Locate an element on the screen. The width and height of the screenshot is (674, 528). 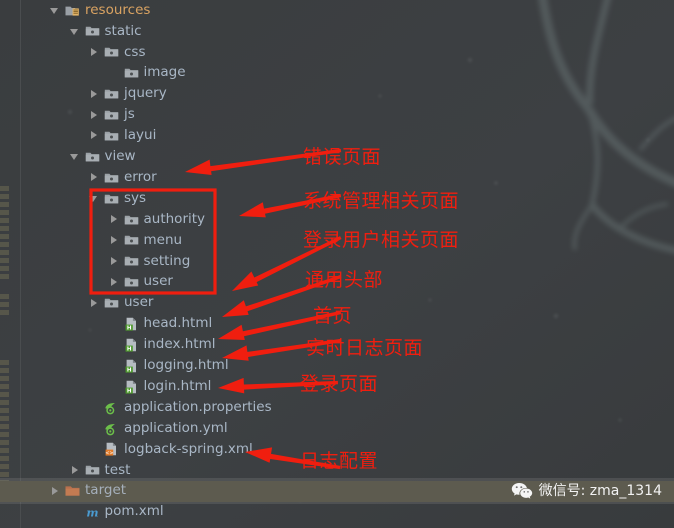
annotation-login-user-pages: 登录用户相关页面 is located at coordinates (381, 240).